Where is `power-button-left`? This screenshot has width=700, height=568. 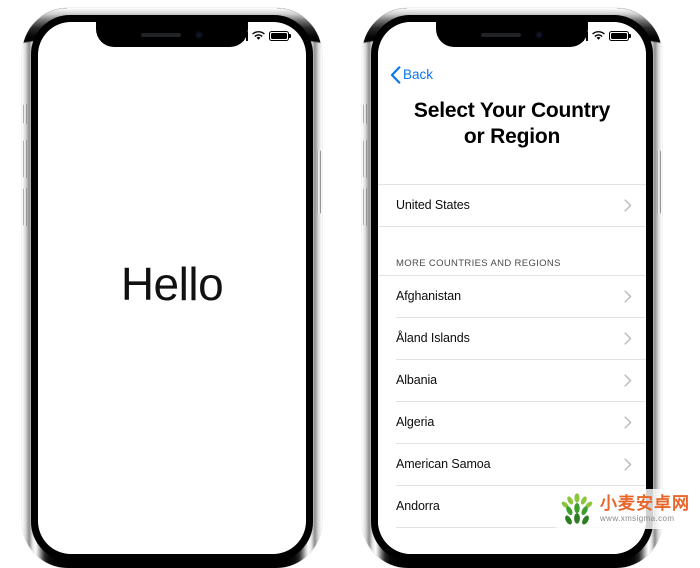 power-button-left is located at coordinates (319, 182).